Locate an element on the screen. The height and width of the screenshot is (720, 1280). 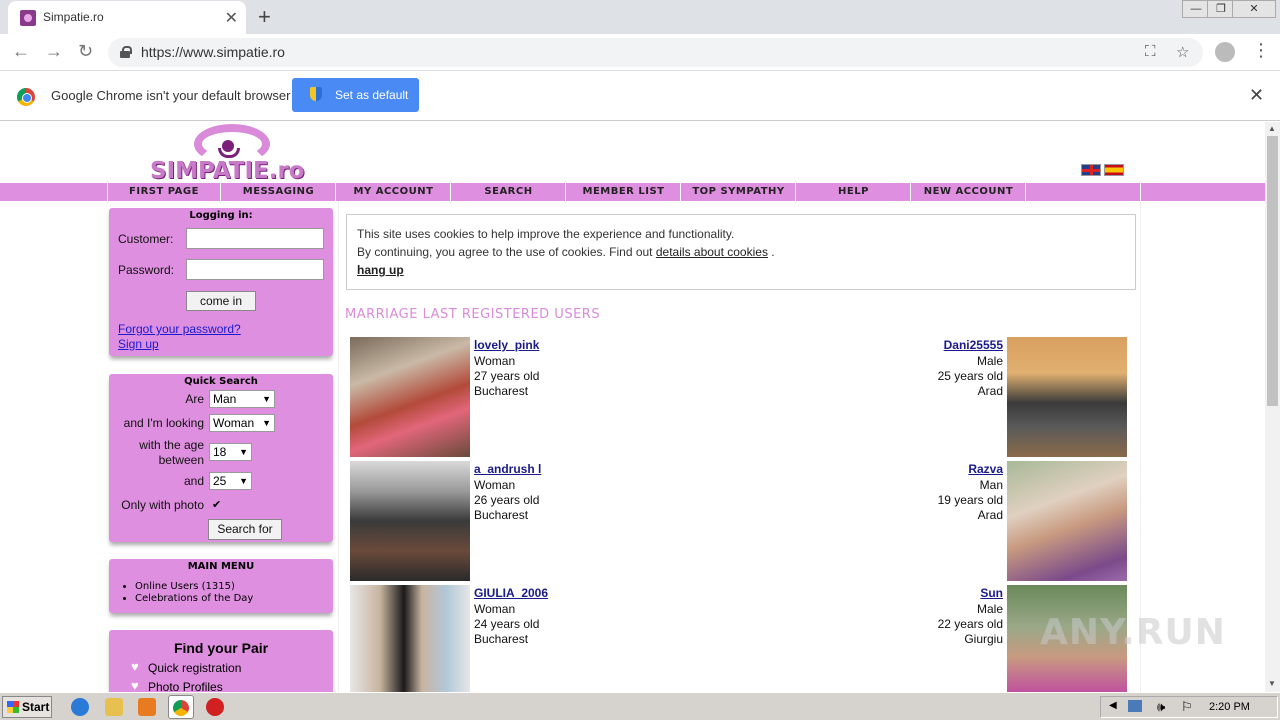
network-icon is located at coordinates (1135, 706).